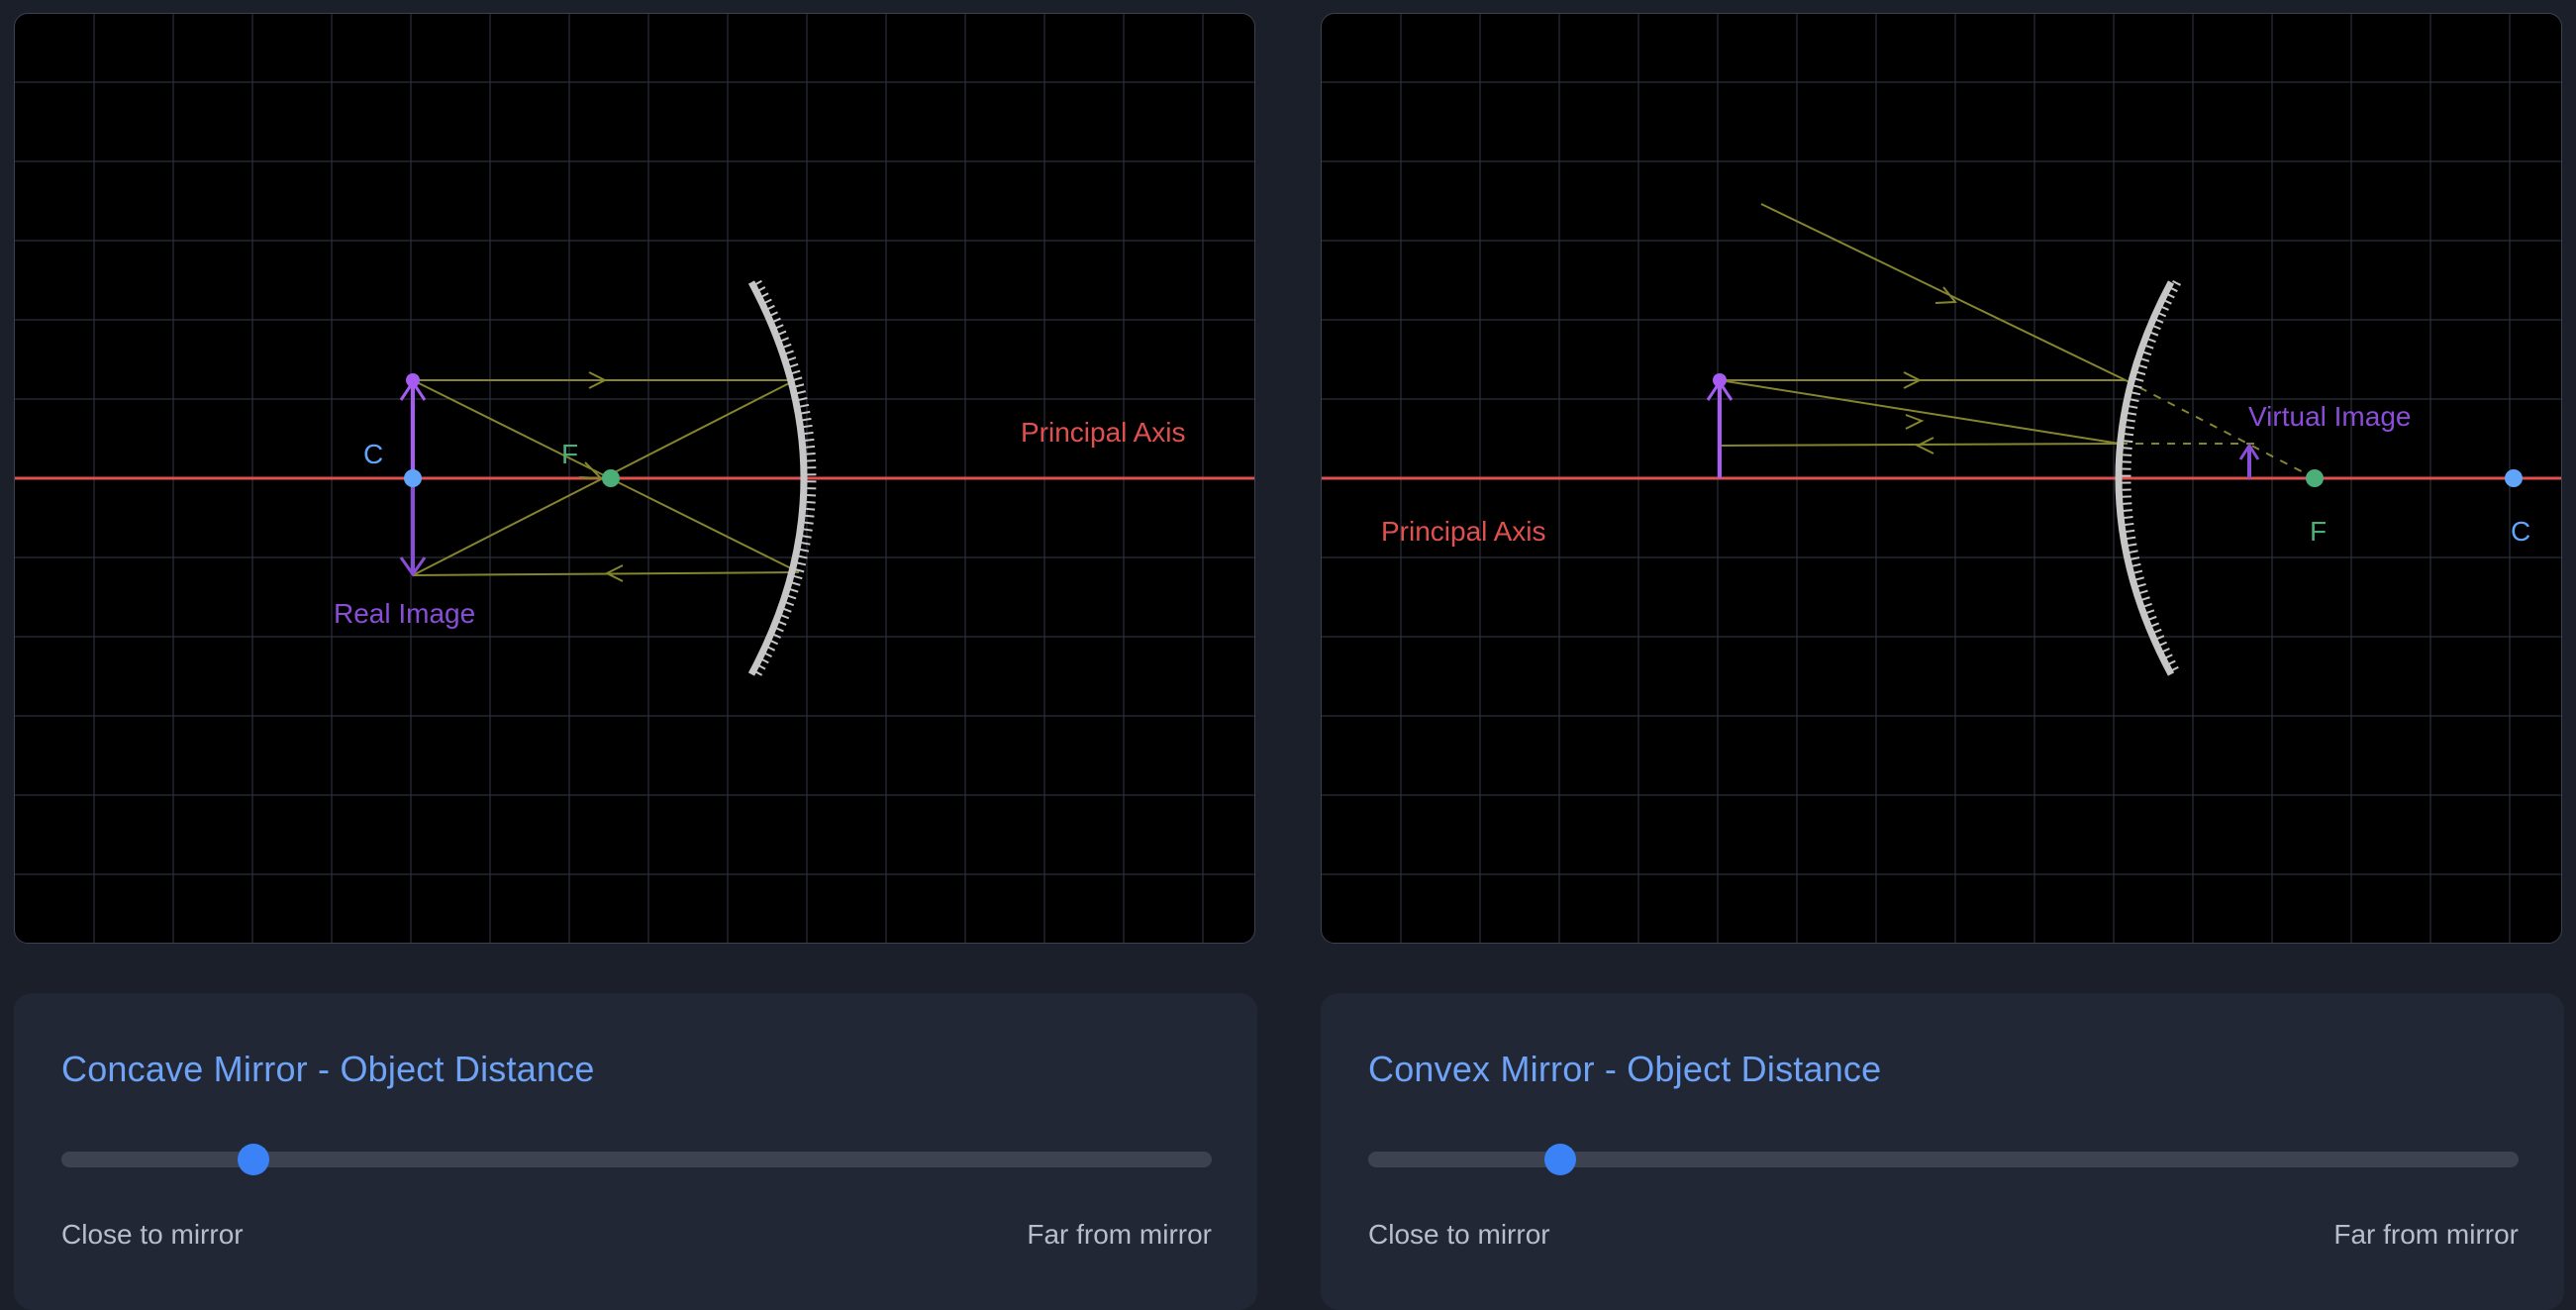 The image size is (2576, 1310). What do you see at coordinates (1920, 412) in the screenshot?
I see `incident-ray-toward-focus` at bounding box center [1920, 412].